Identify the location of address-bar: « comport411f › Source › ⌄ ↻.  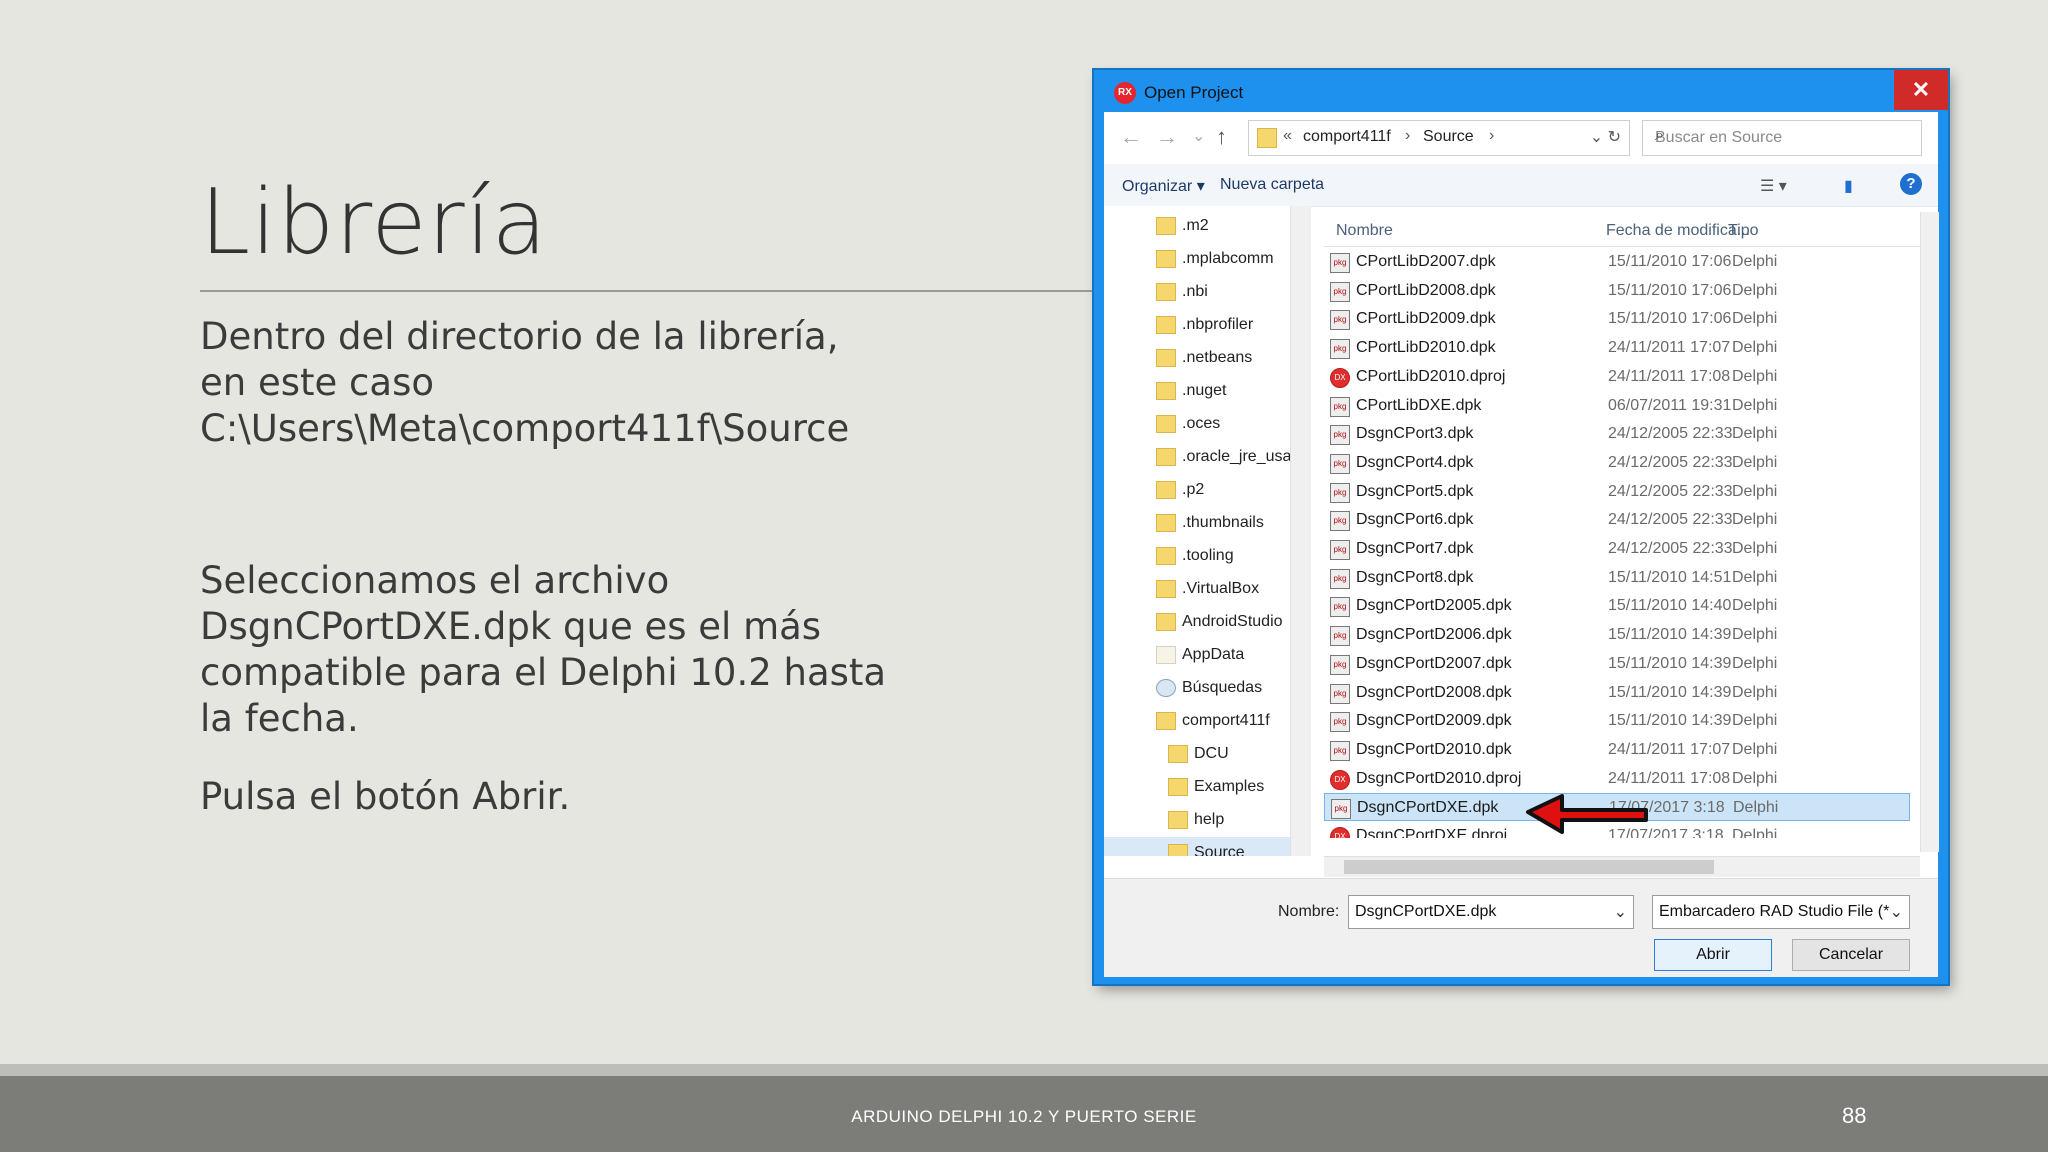
(1439, 138).